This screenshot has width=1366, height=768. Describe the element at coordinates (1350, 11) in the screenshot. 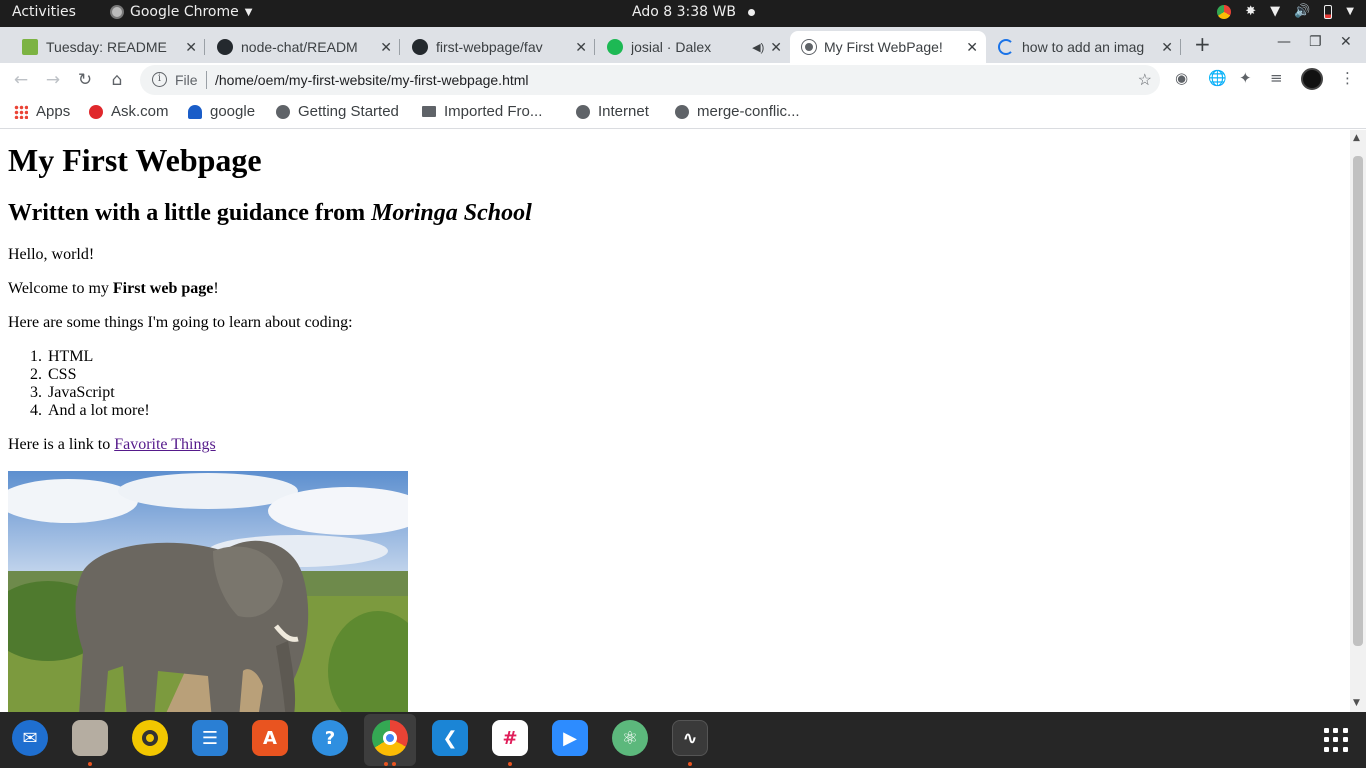

I see `caret-down-icon: ▼` at that location.